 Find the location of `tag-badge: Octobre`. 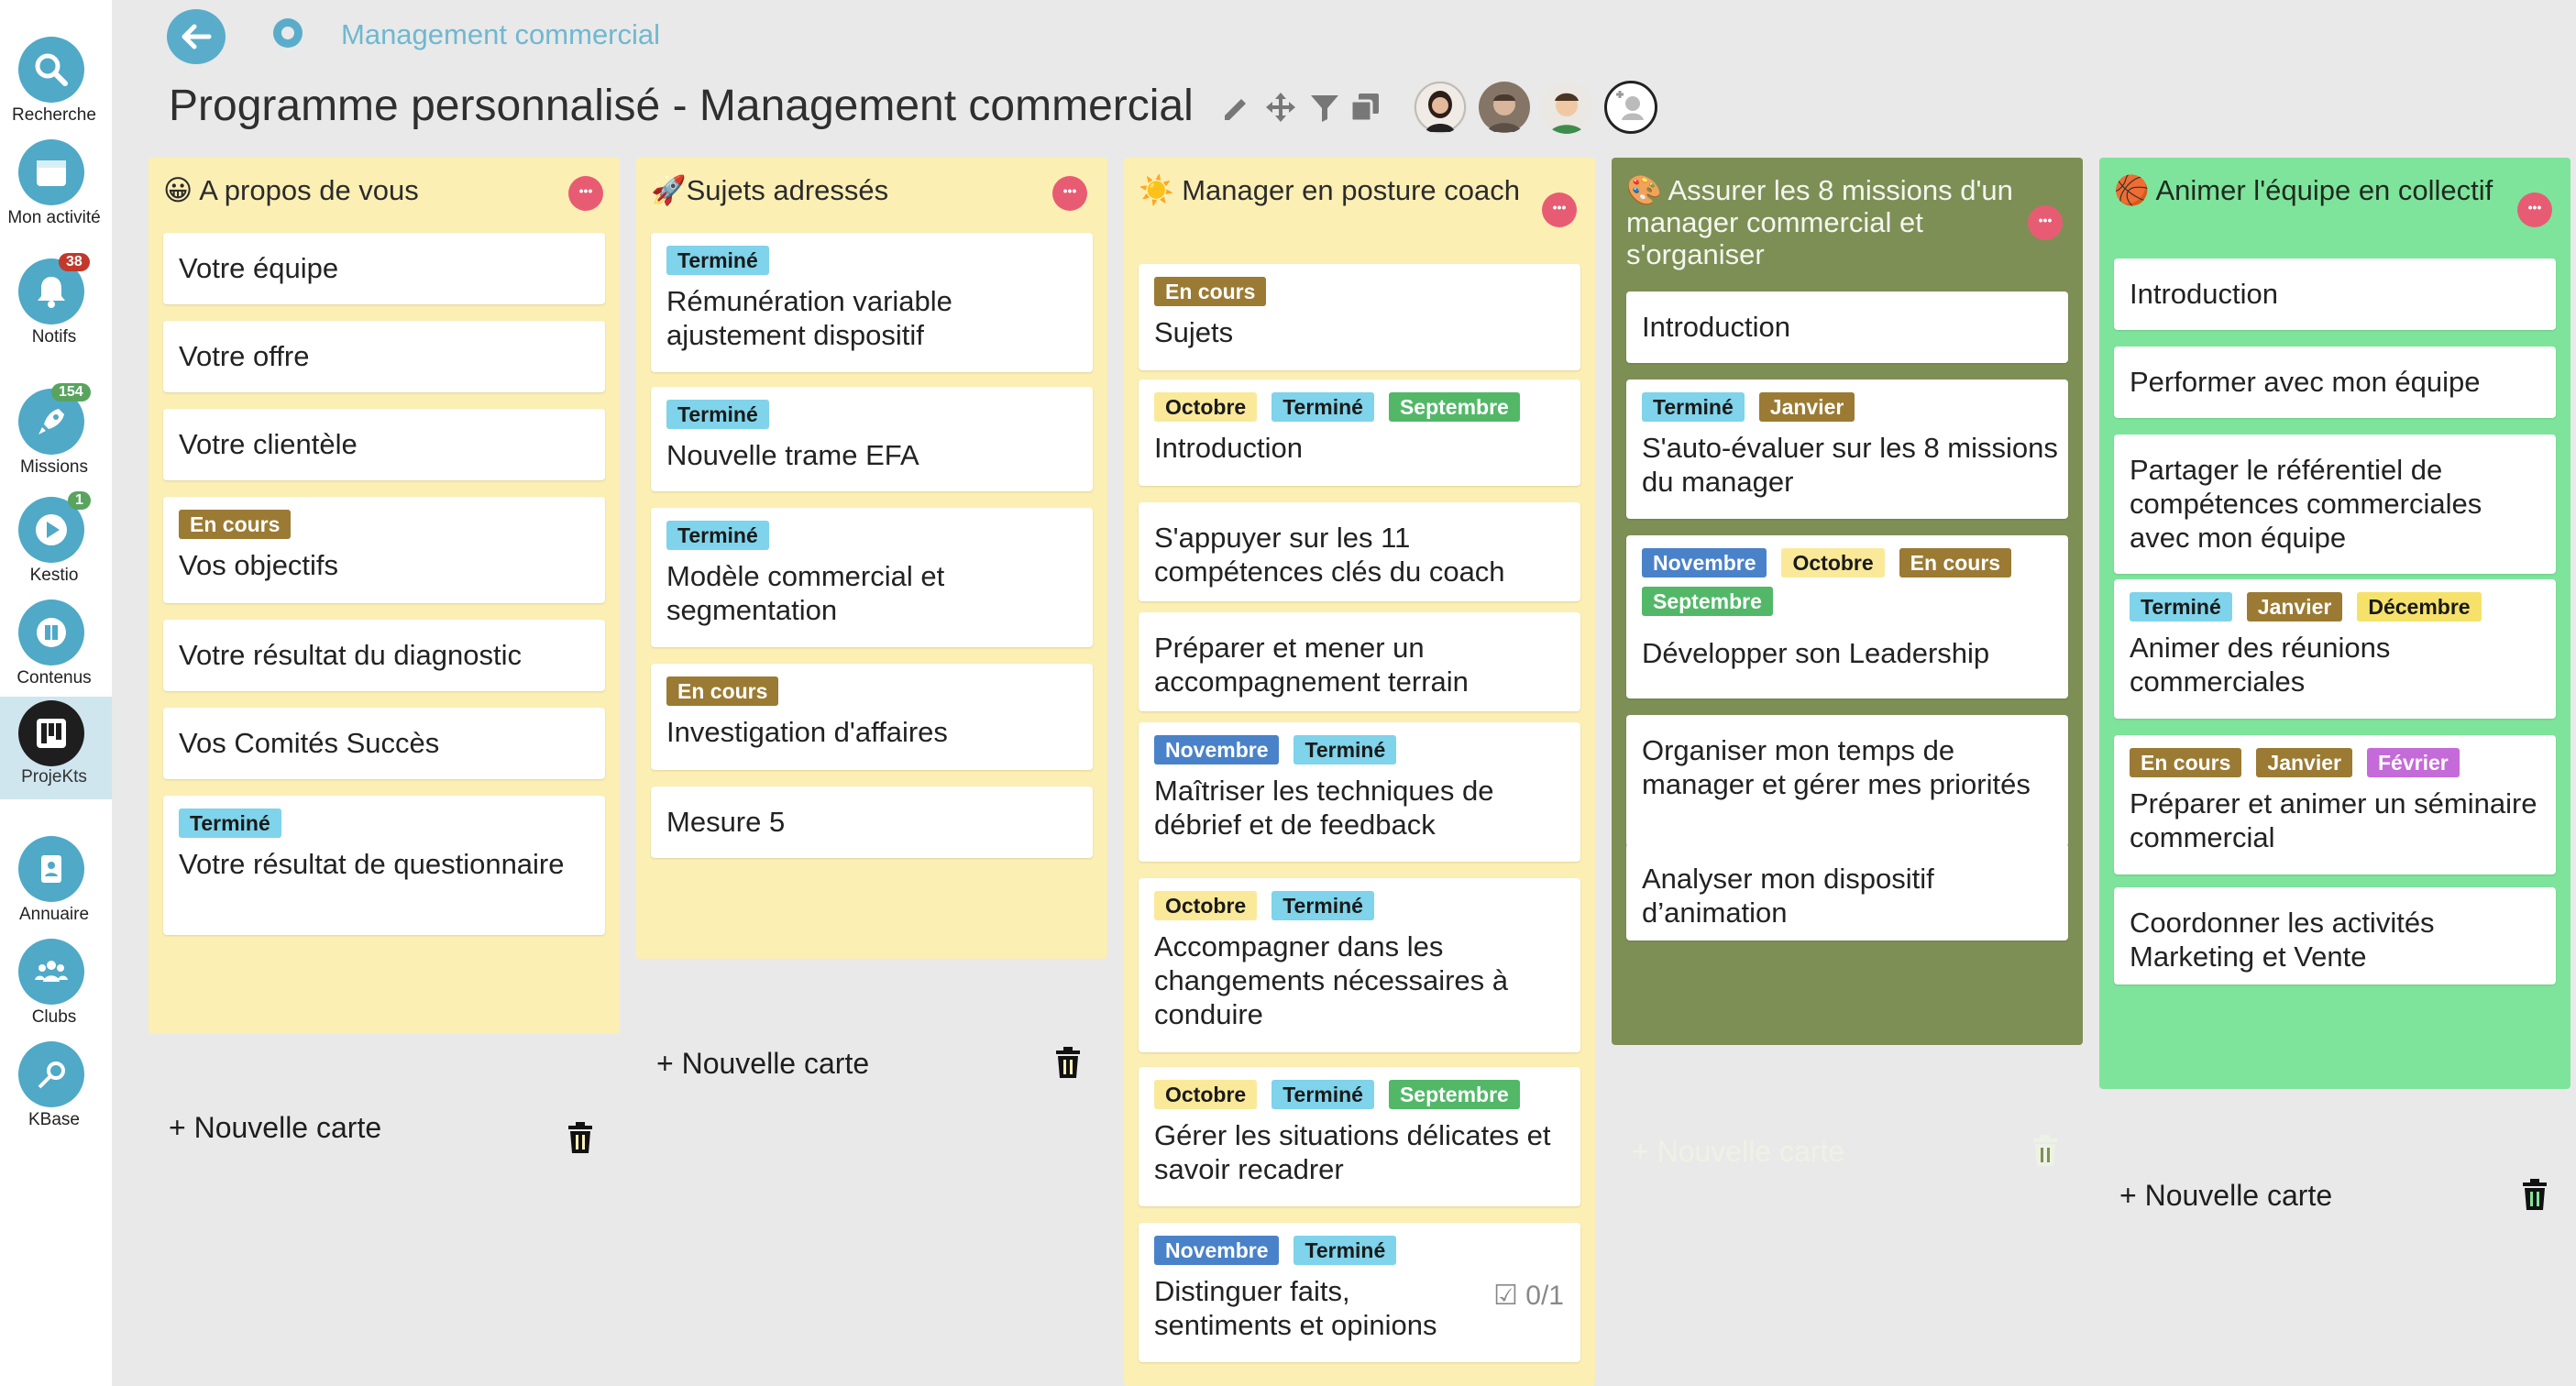

tag-badge: Octobre is located at coordinates (1206, 1094).